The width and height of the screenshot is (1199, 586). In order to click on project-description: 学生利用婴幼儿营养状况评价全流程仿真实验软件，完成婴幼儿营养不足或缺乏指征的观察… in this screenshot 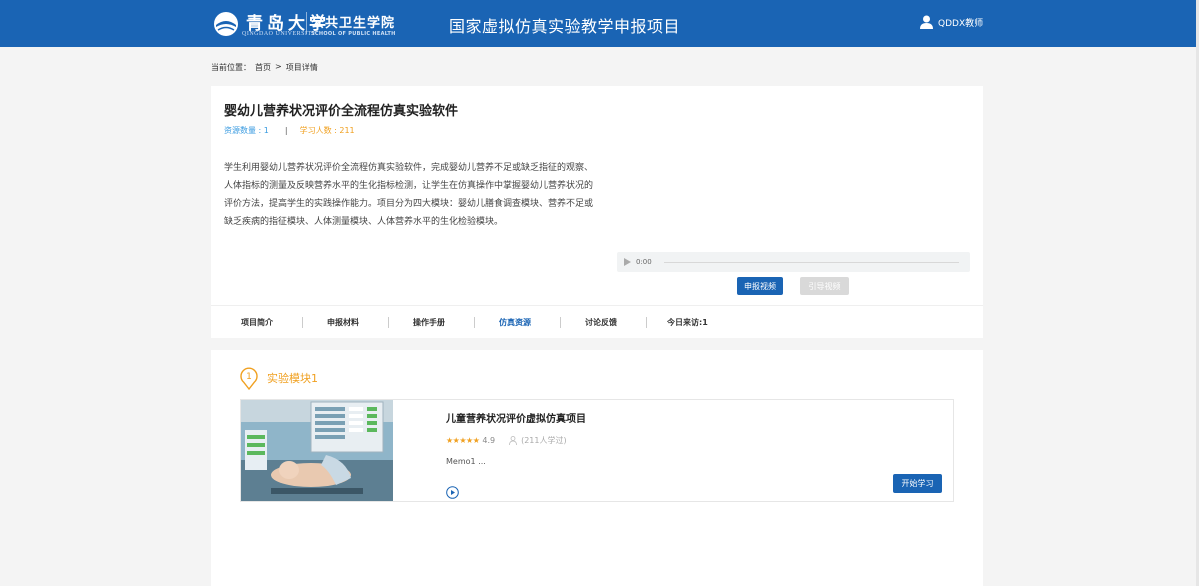, I will do `click(409, 195)`.